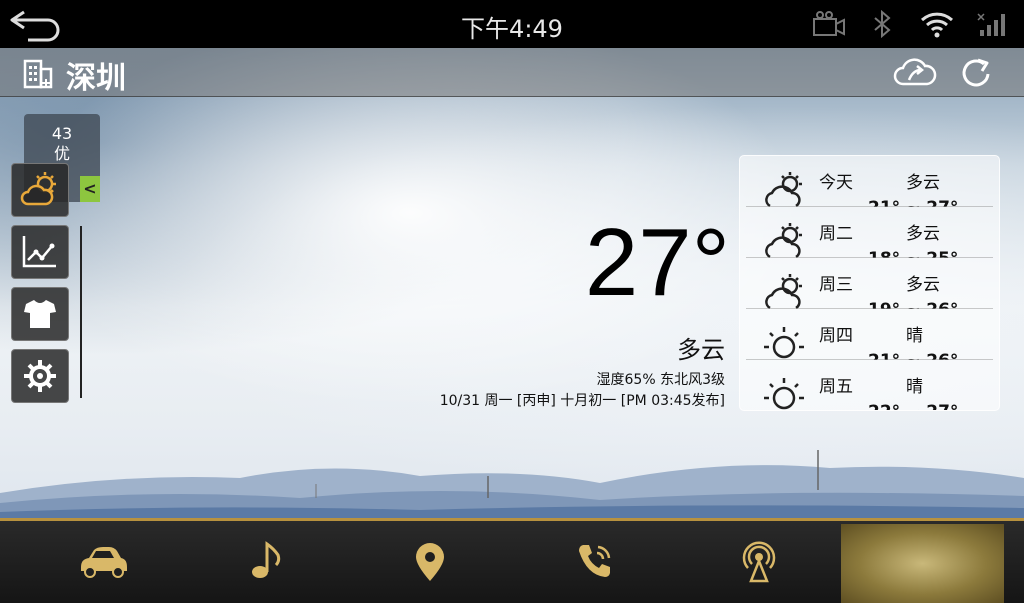 This screenshot has height=603, width=1024. Describe the element at coordinates (660, 380) in the screenshot. I see `humidity-wind: 湿度65% 东北风3级` at that location.